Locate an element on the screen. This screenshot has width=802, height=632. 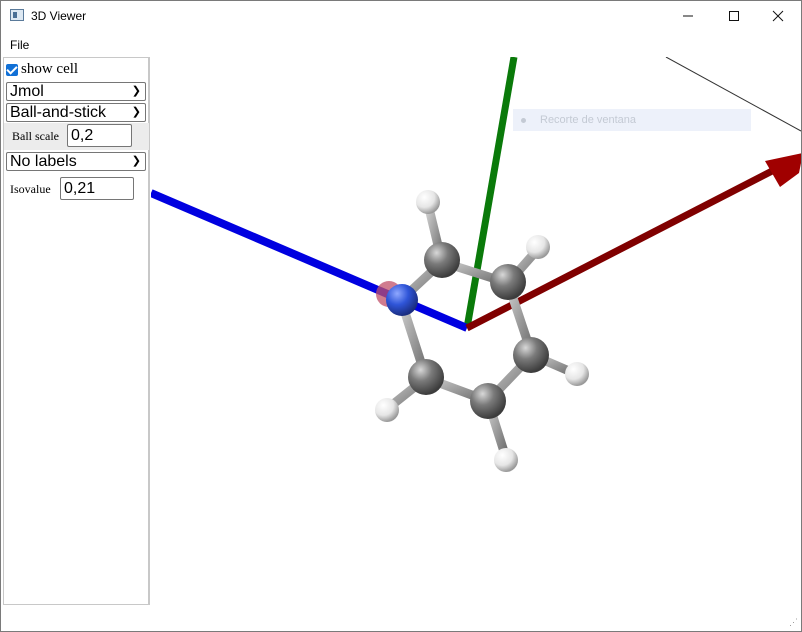
close-icon is located at coordinates (778, 16).